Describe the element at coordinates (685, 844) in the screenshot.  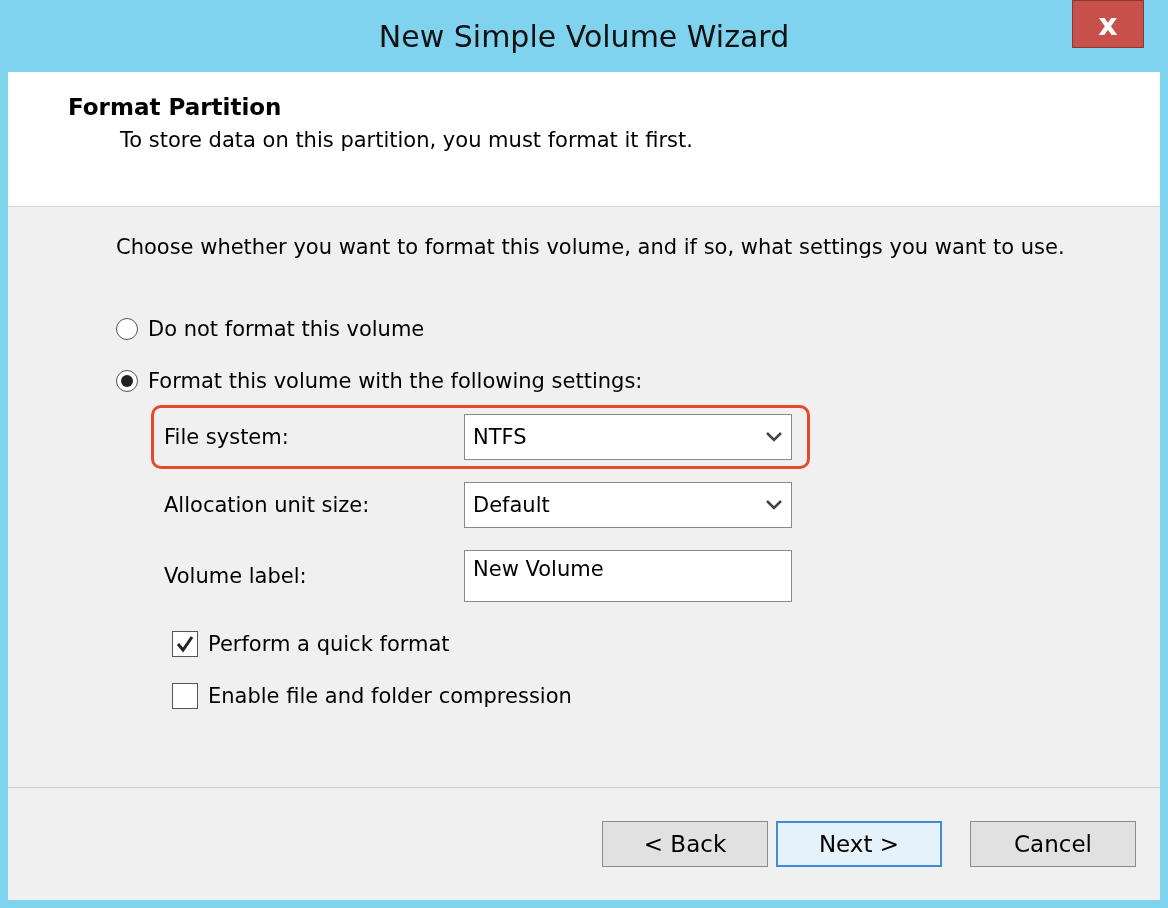
I see `wizard-button: < Back` at that location.